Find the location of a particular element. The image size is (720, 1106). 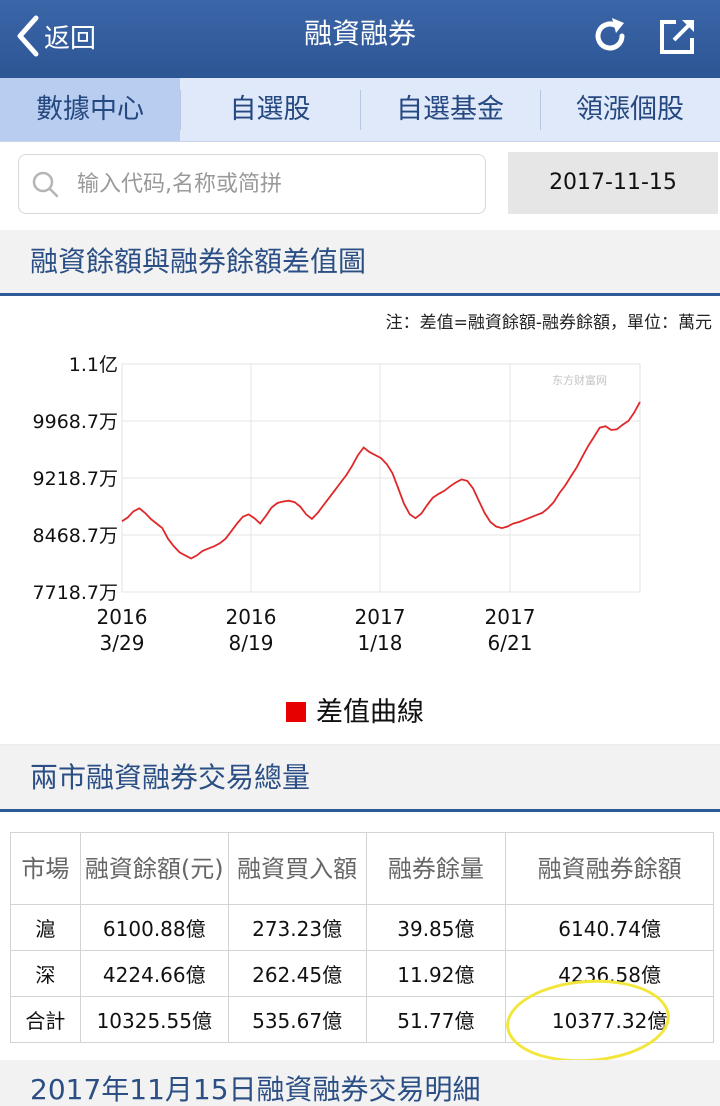

share-icon is located at coordinates (678, 36).